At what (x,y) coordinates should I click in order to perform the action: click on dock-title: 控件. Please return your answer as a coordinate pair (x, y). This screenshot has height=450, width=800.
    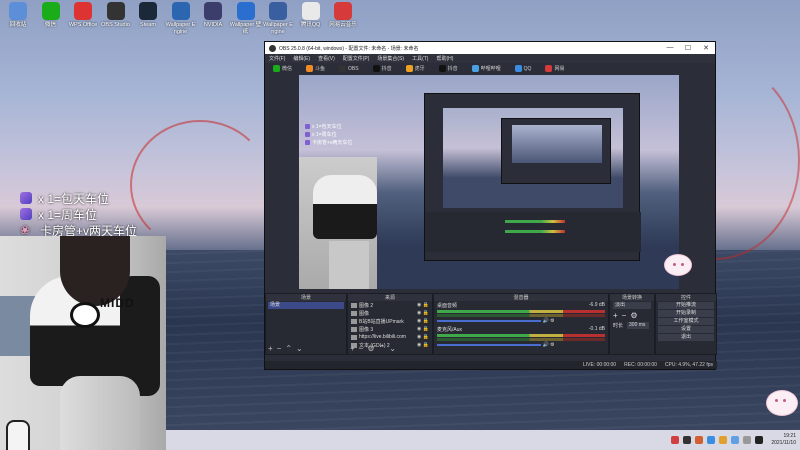
    Looking at the image, I should click on (686, 297).